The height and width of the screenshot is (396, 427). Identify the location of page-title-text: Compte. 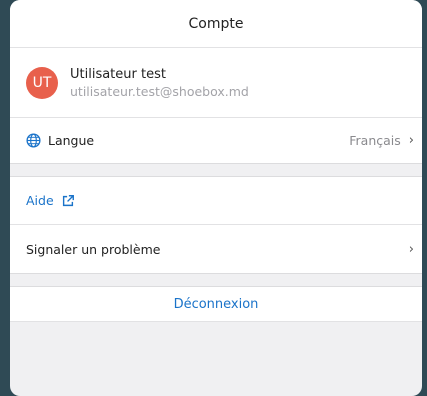
(216, 23).